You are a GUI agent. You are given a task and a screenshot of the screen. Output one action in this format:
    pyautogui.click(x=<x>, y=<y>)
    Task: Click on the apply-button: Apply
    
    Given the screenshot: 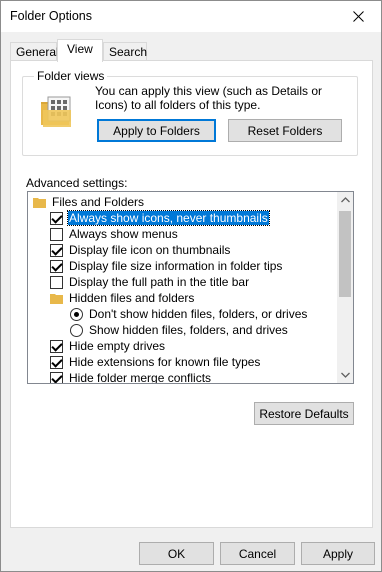 What is the action you would take?
    pyautogui.click(x=338, y=553)
    